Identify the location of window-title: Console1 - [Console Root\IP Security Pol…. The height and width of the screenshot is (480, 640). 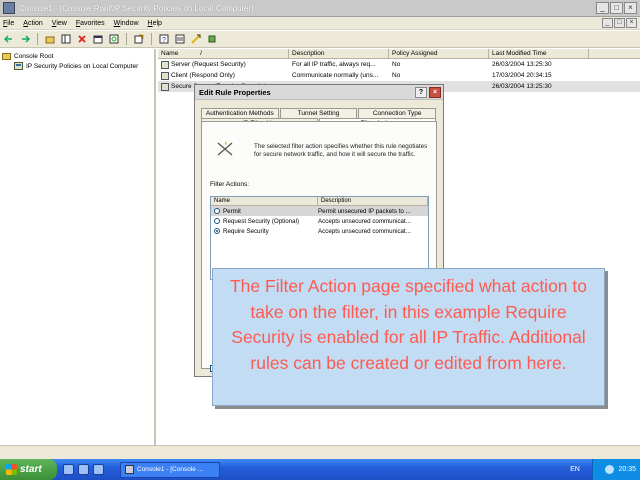
(136, 8).